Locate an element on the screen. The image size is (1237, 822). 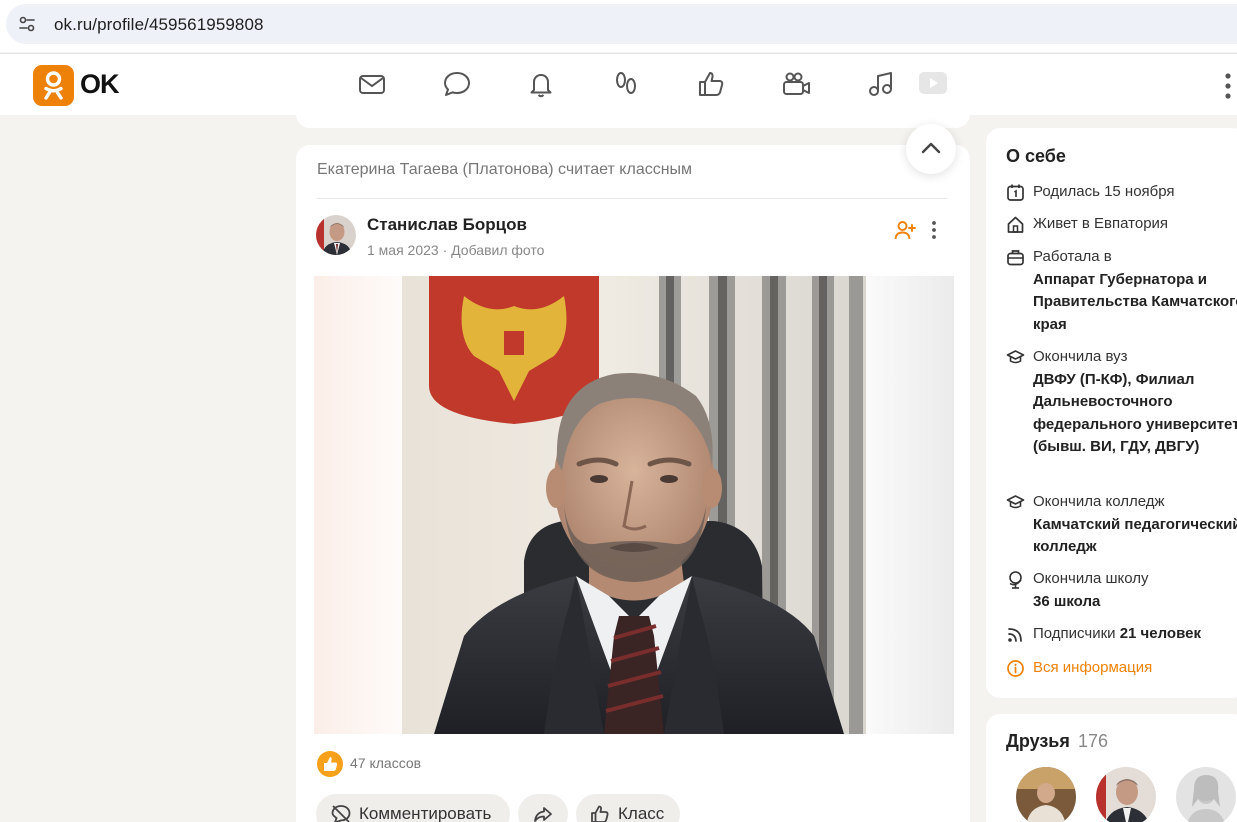
info-icon is located at coordinates (1015, 668).